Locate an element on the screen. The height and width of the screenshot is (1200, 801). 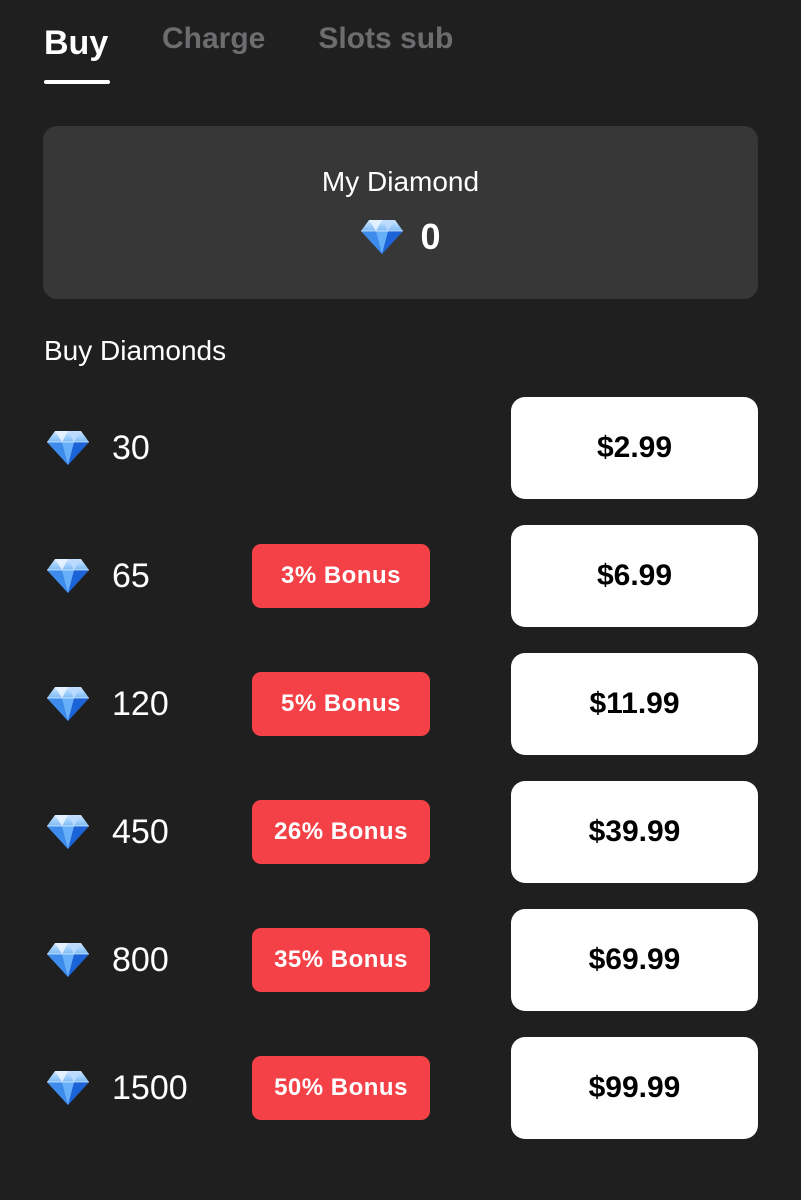
price-button-39.99: $39.99 is located at coordinates (634, 832).